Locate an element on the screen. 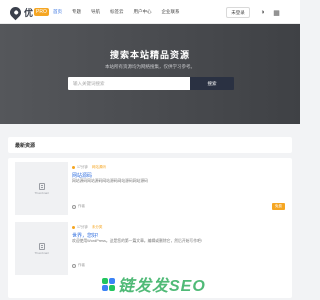  price-badge: 免费 is located at coordinates (278, 206).